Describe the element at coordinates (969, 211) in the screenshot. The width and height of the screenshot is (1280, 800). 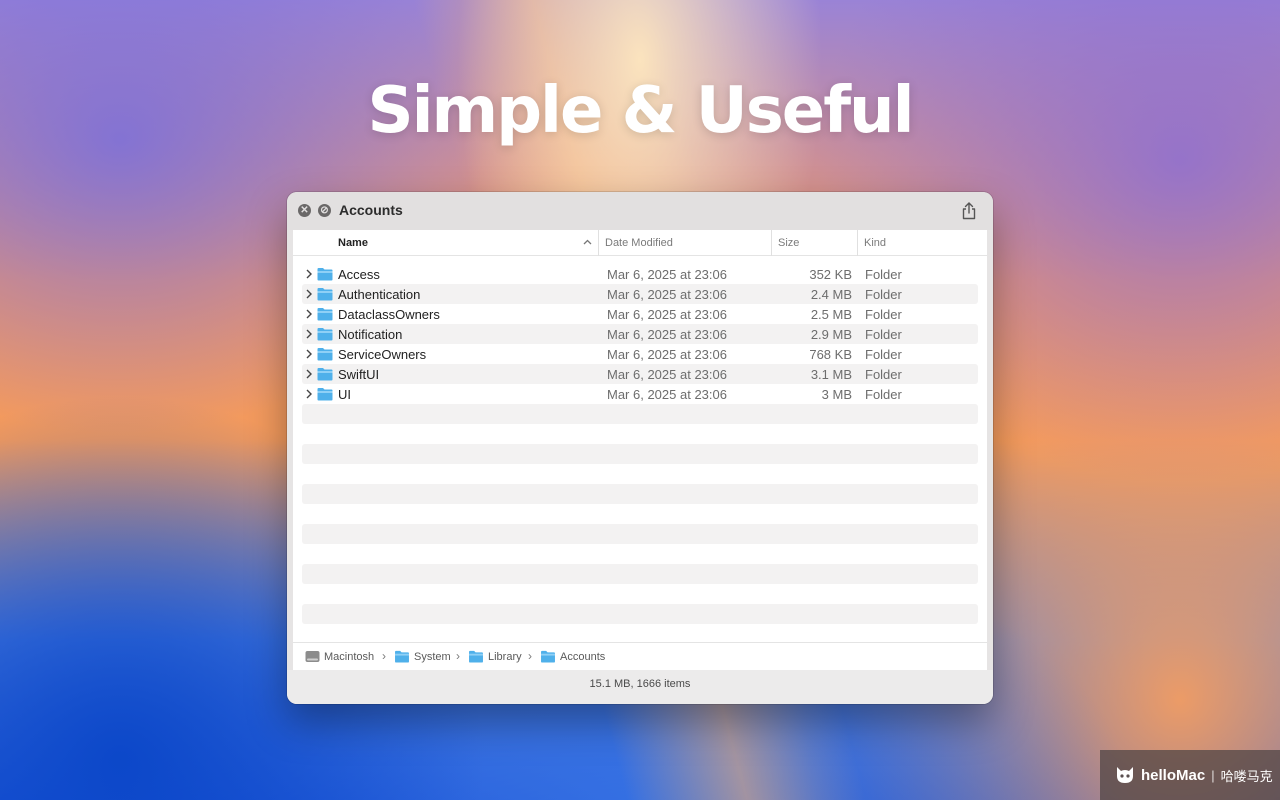
I see `share-icon` at that location.